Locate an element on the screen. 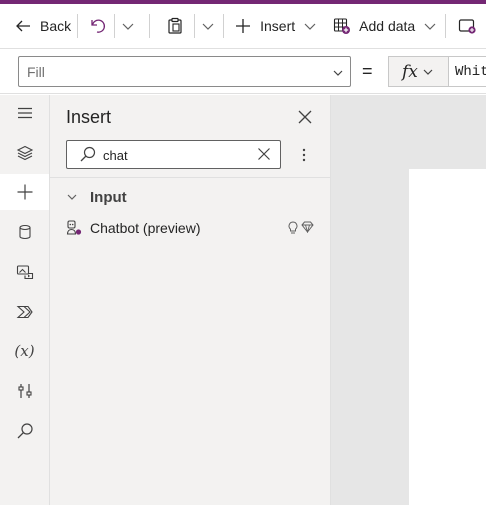  rail-item-variables: (x) is located at coordinates (24, 351).